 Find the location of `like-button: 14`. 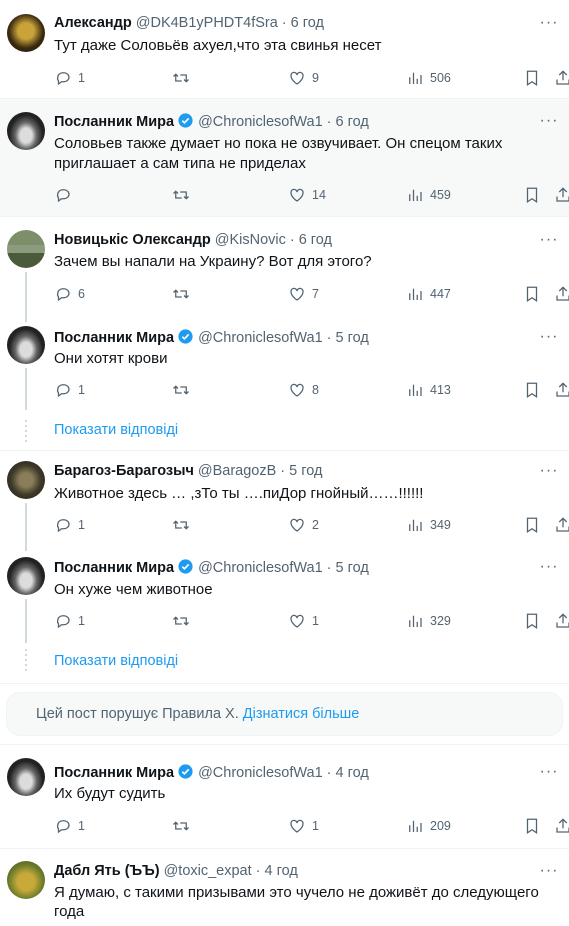

like-button: 14 is located at coordinates (307, 195).